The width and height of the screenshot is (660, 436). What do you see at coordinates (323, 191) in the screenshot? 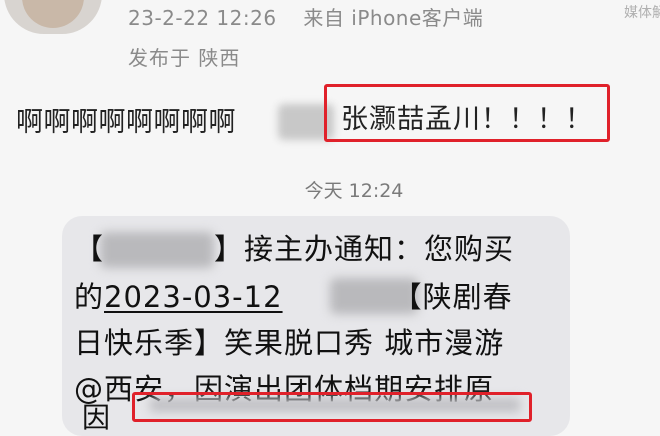
I see `time-label: 今天` at bounding box center [323, 191].